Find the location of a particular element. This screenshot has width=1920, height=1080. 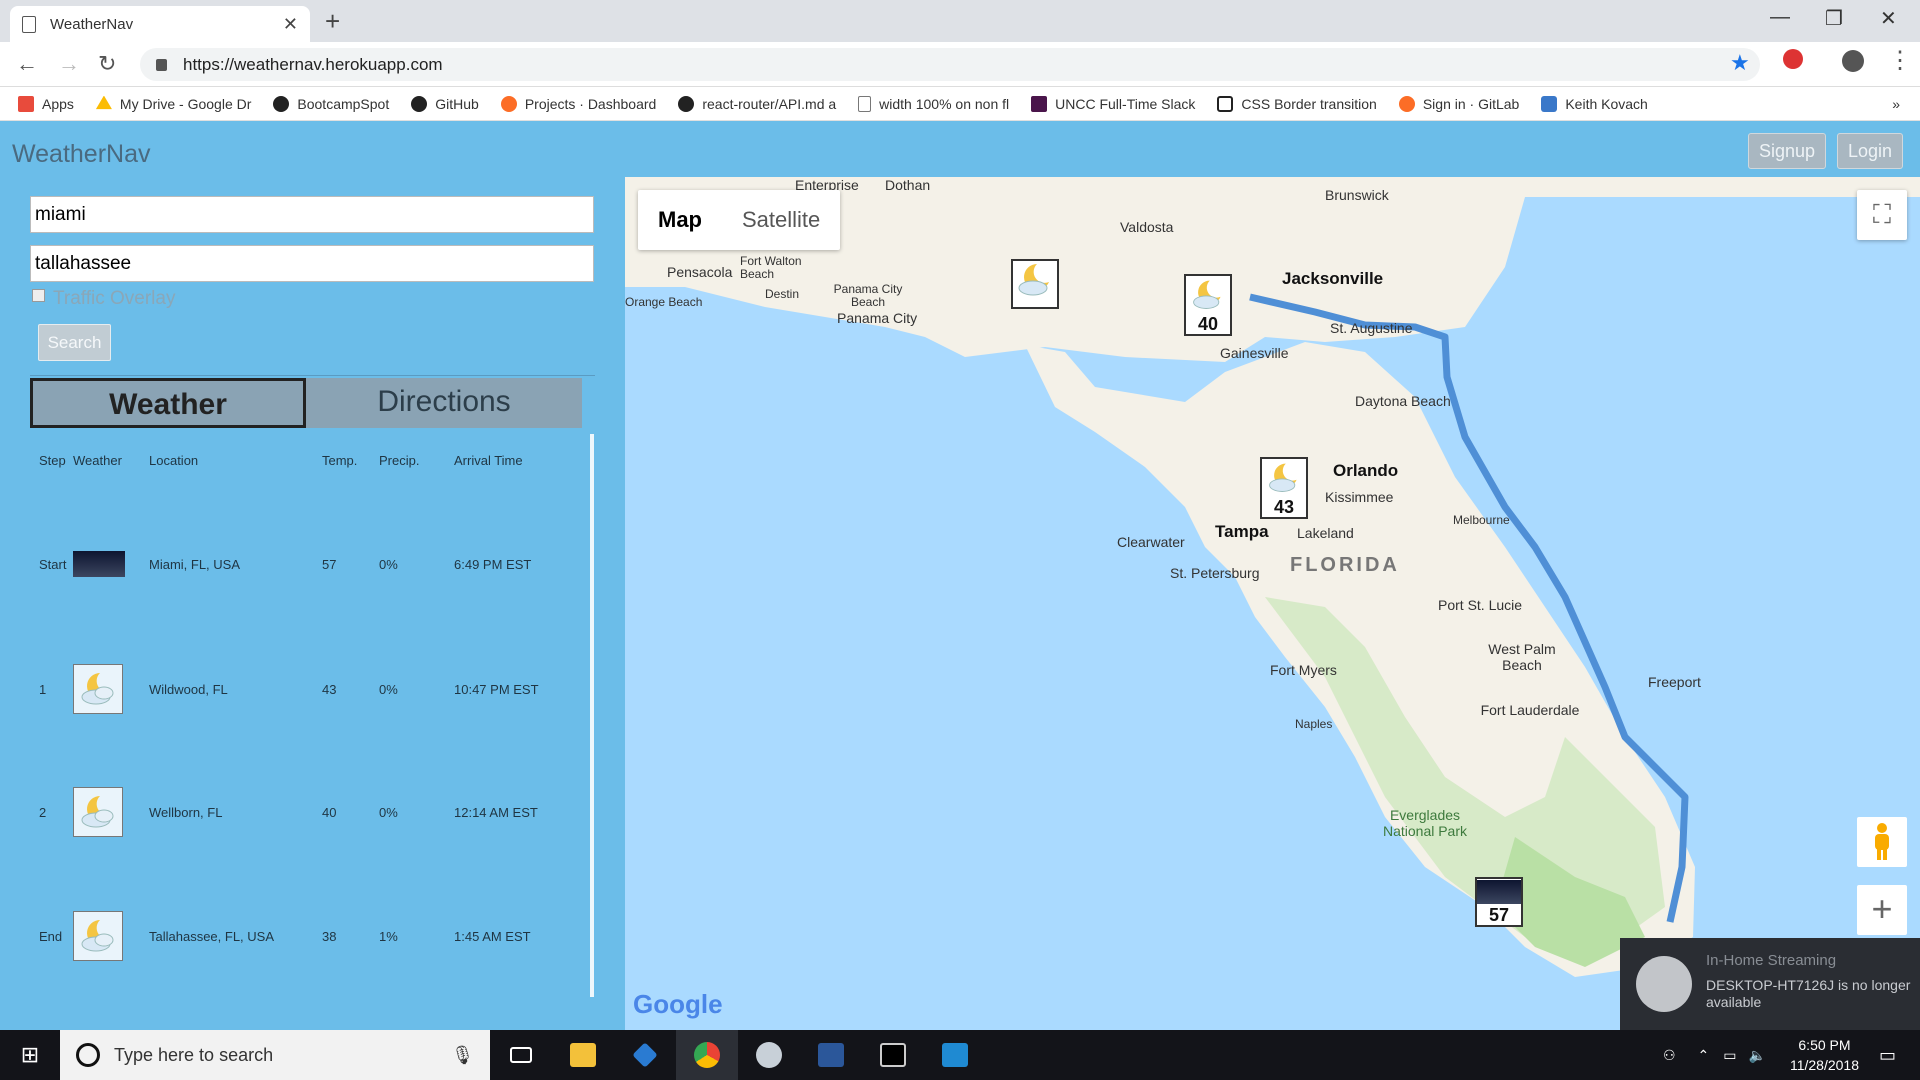

battery-icon: ▭ is located at coordinates (1729, 1055).